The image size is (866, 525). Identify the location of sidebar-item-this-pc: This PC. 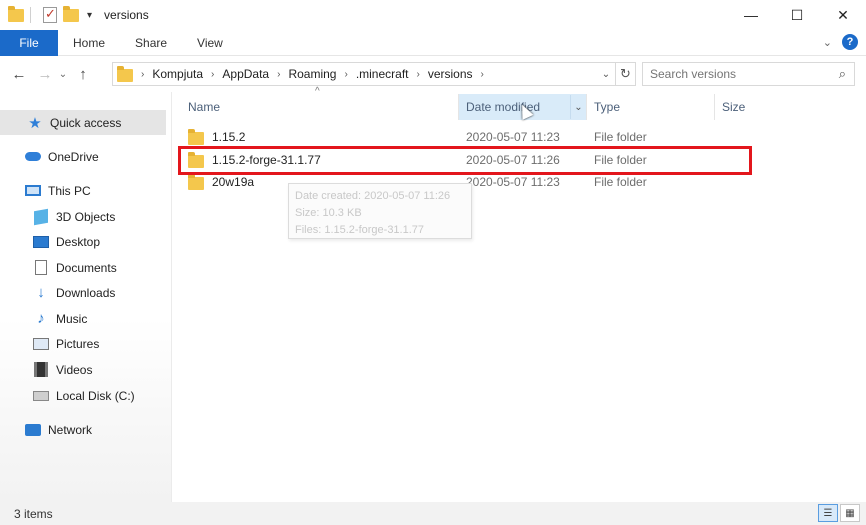
(83, 190).